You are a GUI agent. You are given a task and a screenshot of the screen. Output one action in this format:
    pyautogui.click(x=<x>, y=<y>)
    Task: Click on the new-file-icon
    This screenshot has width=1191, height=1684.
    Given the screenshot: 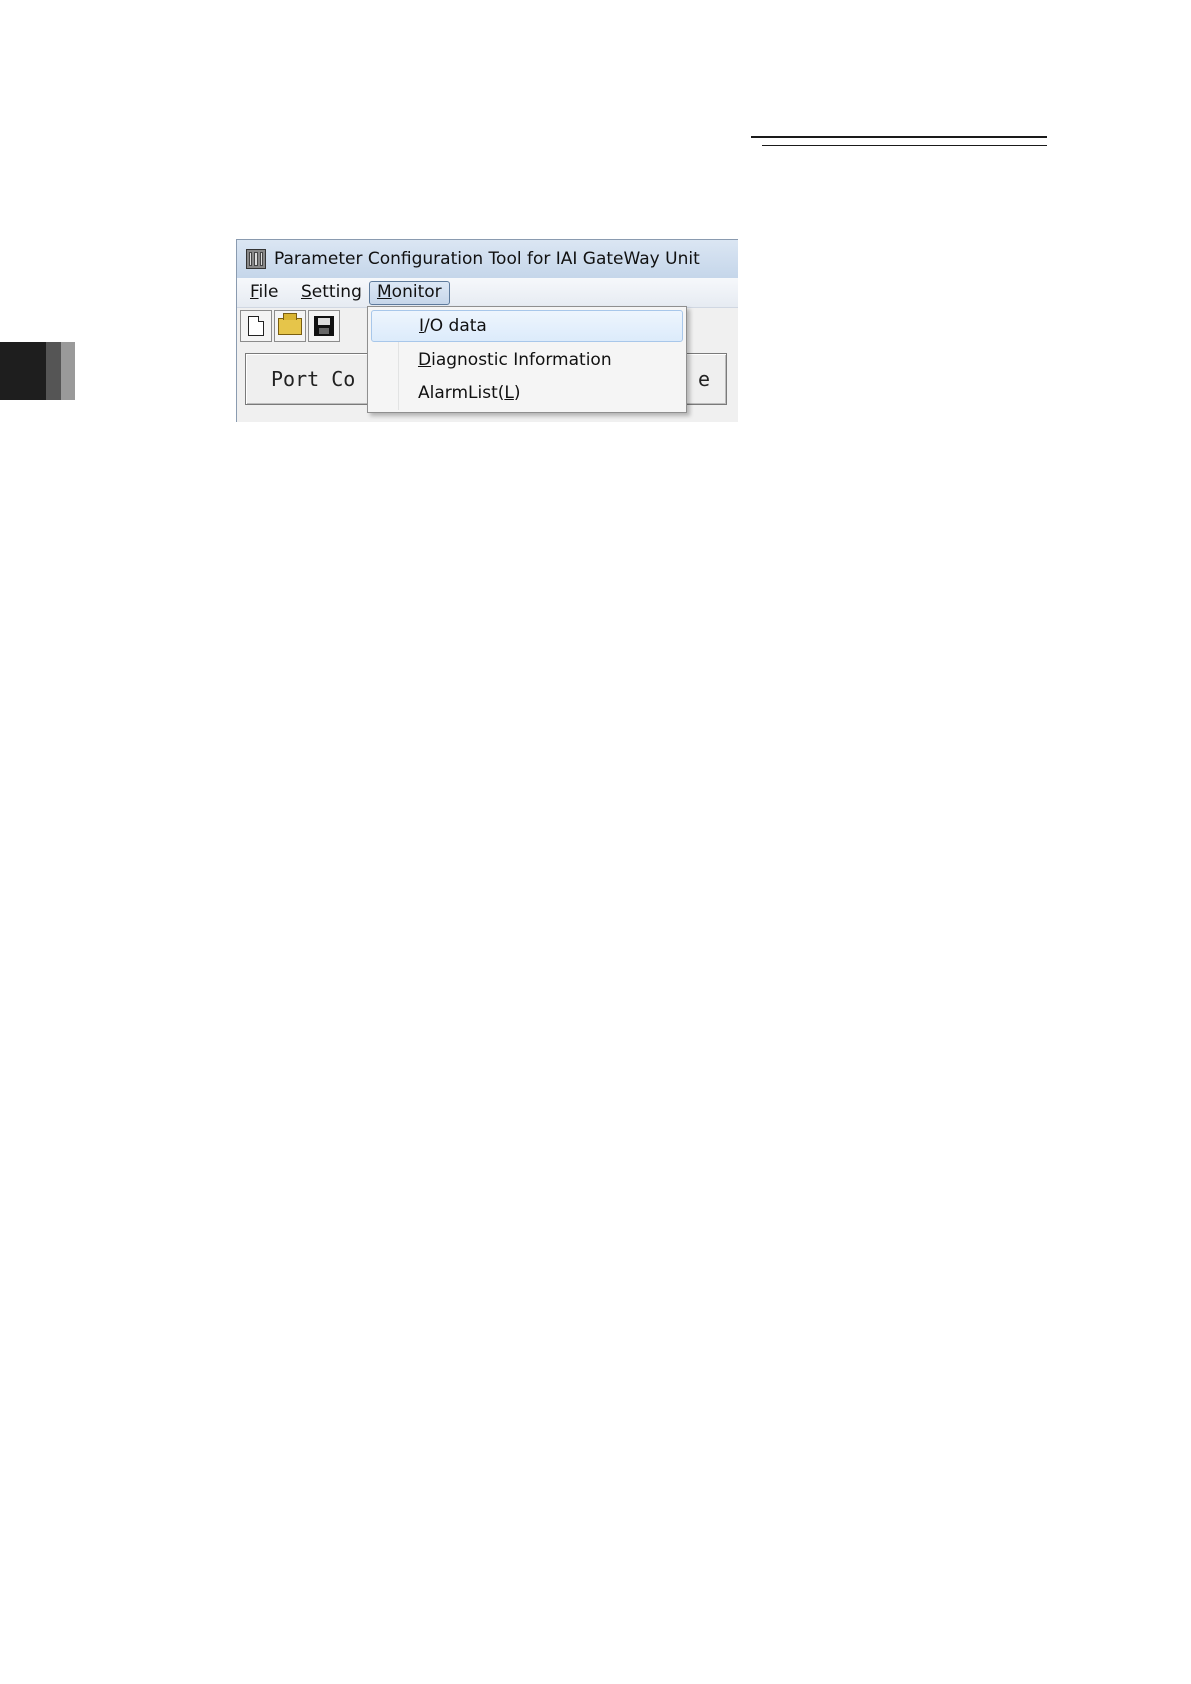 What is the action you would take?
    pyautogui.click(x=256, y=326)
    